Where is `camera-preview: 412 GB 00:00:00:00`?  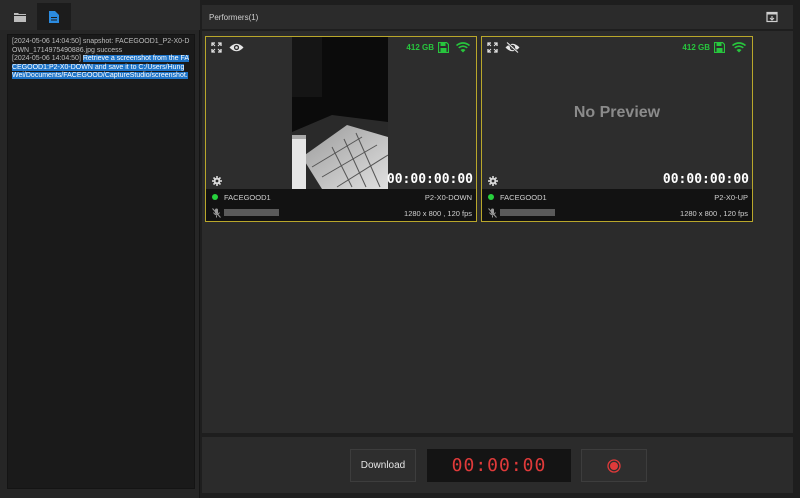
camera-preview: 412 GB 00:00:00:00 is located at coordinates (341, 113).